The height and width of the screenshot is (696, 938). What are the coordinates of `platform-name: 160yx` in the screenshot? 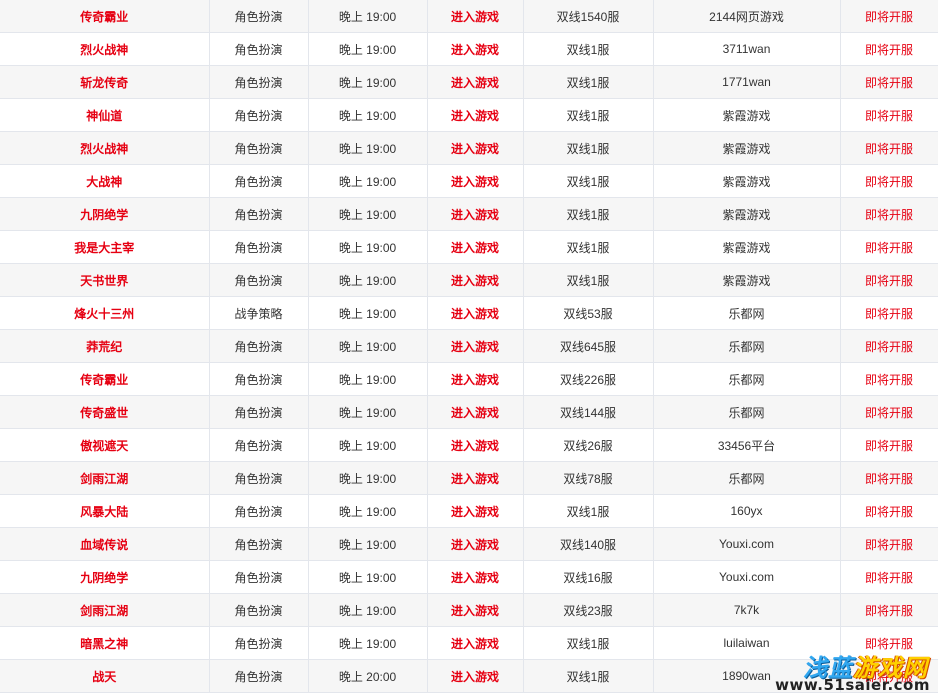 It's located at (747, 511).